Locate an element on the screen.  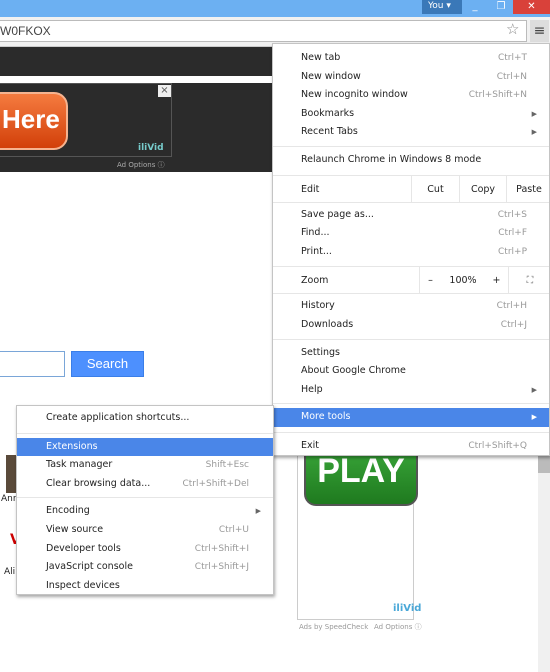
shortcut-label: Ctrl+J is located at coordinates (513, 324).